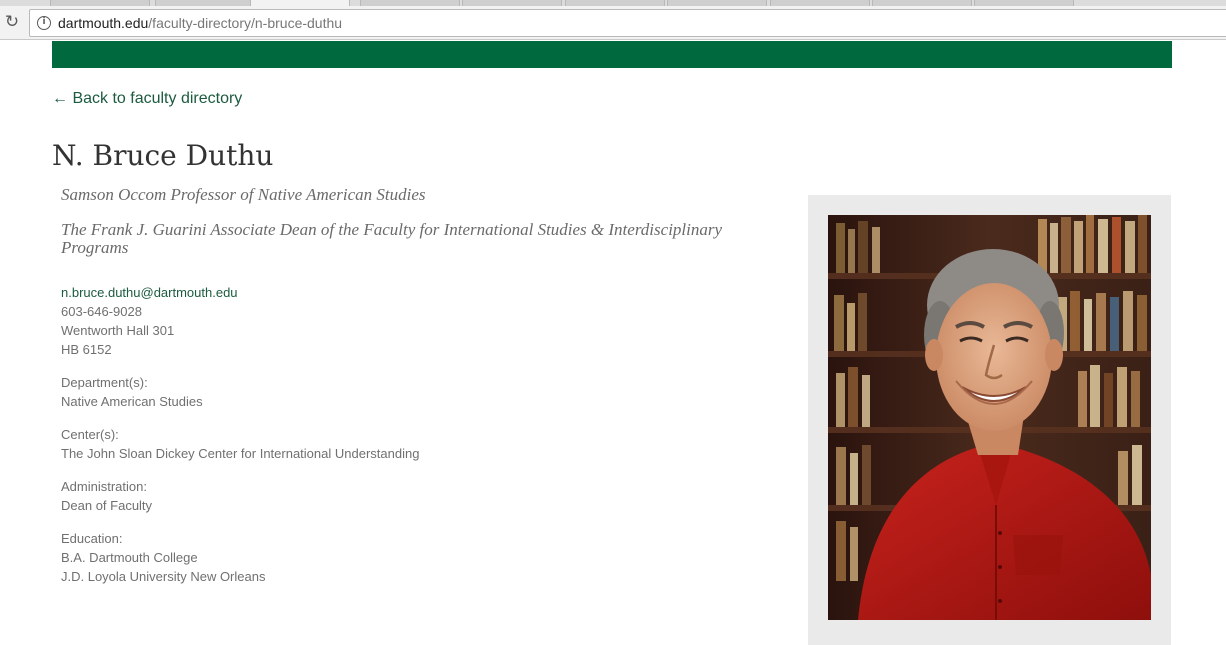  Describe the element at coordinates (147, 99) in the screenshot. I see `back-to-directory-link: ← Back to faculty directory` at that location.